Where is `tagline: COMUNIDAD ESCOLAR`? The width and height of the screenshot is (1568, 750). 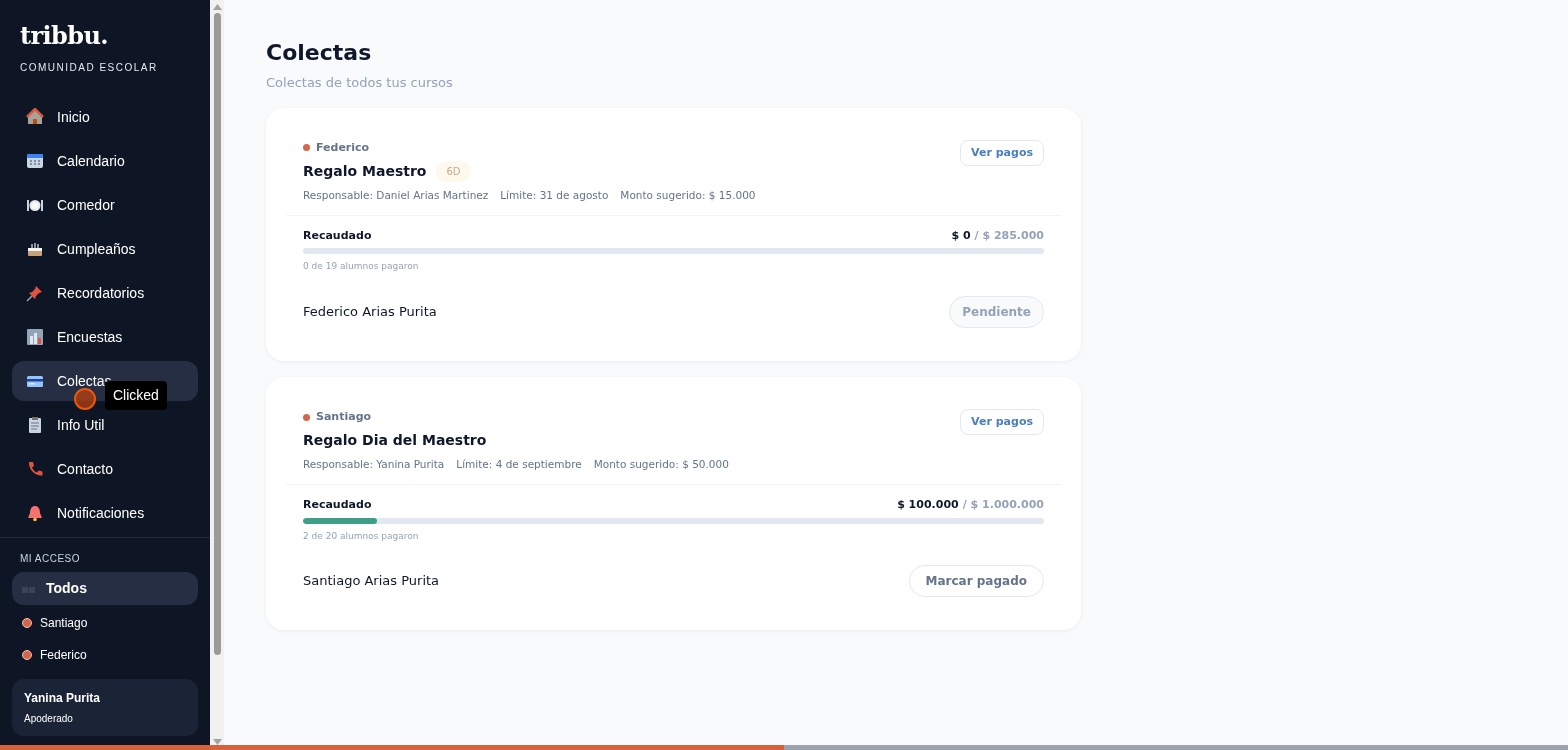
tagline: COMUNIDAD ESCOLAR is located at coordinates (89, 68).